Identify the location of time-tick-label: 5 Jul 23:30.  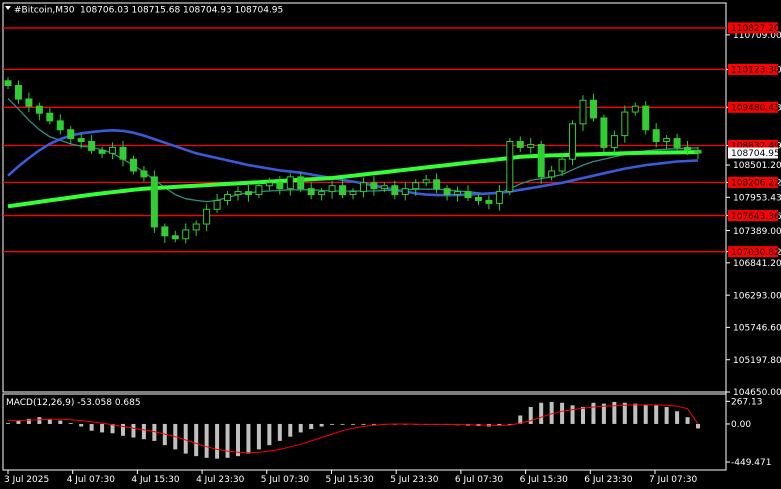
(414, 480).